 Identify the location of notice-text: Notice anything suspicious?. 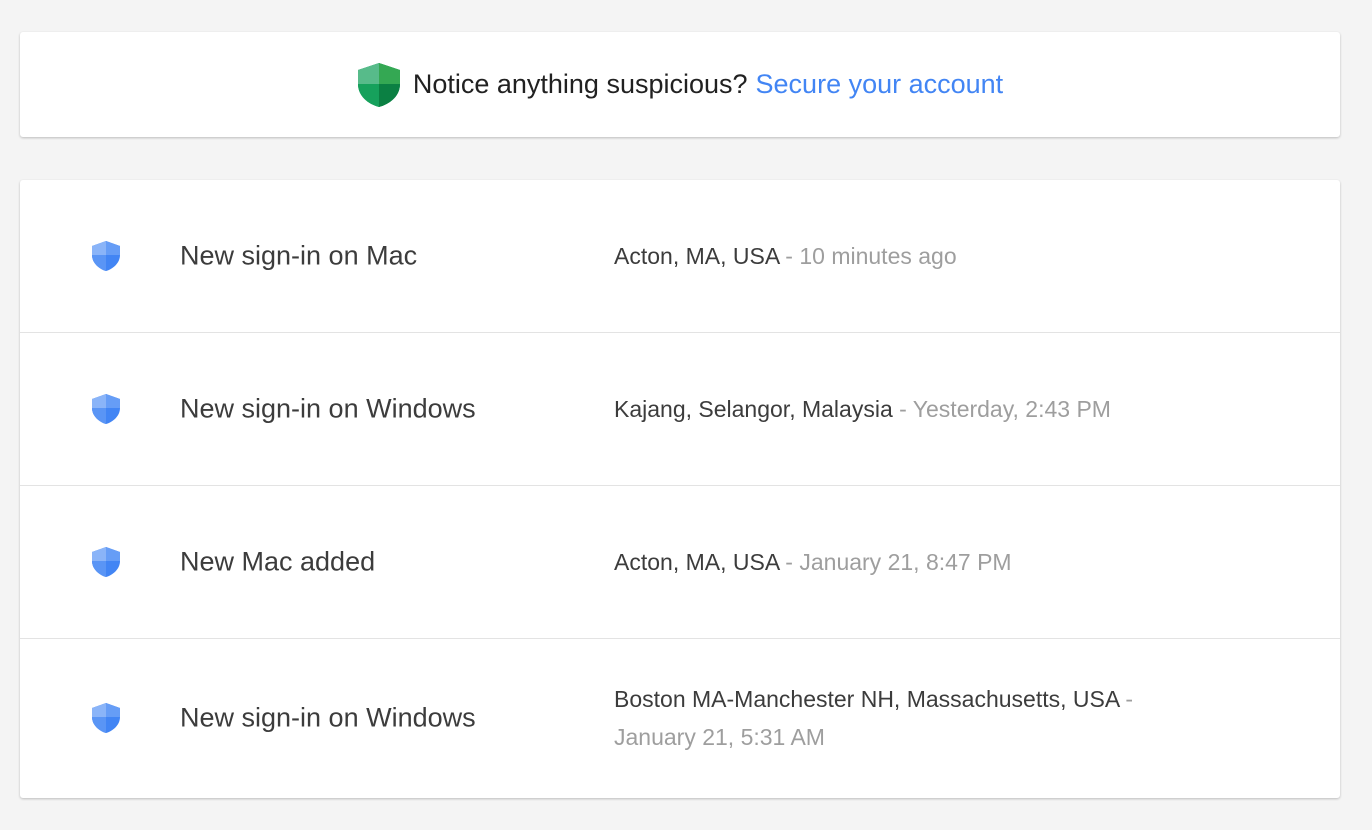
(580, 84).